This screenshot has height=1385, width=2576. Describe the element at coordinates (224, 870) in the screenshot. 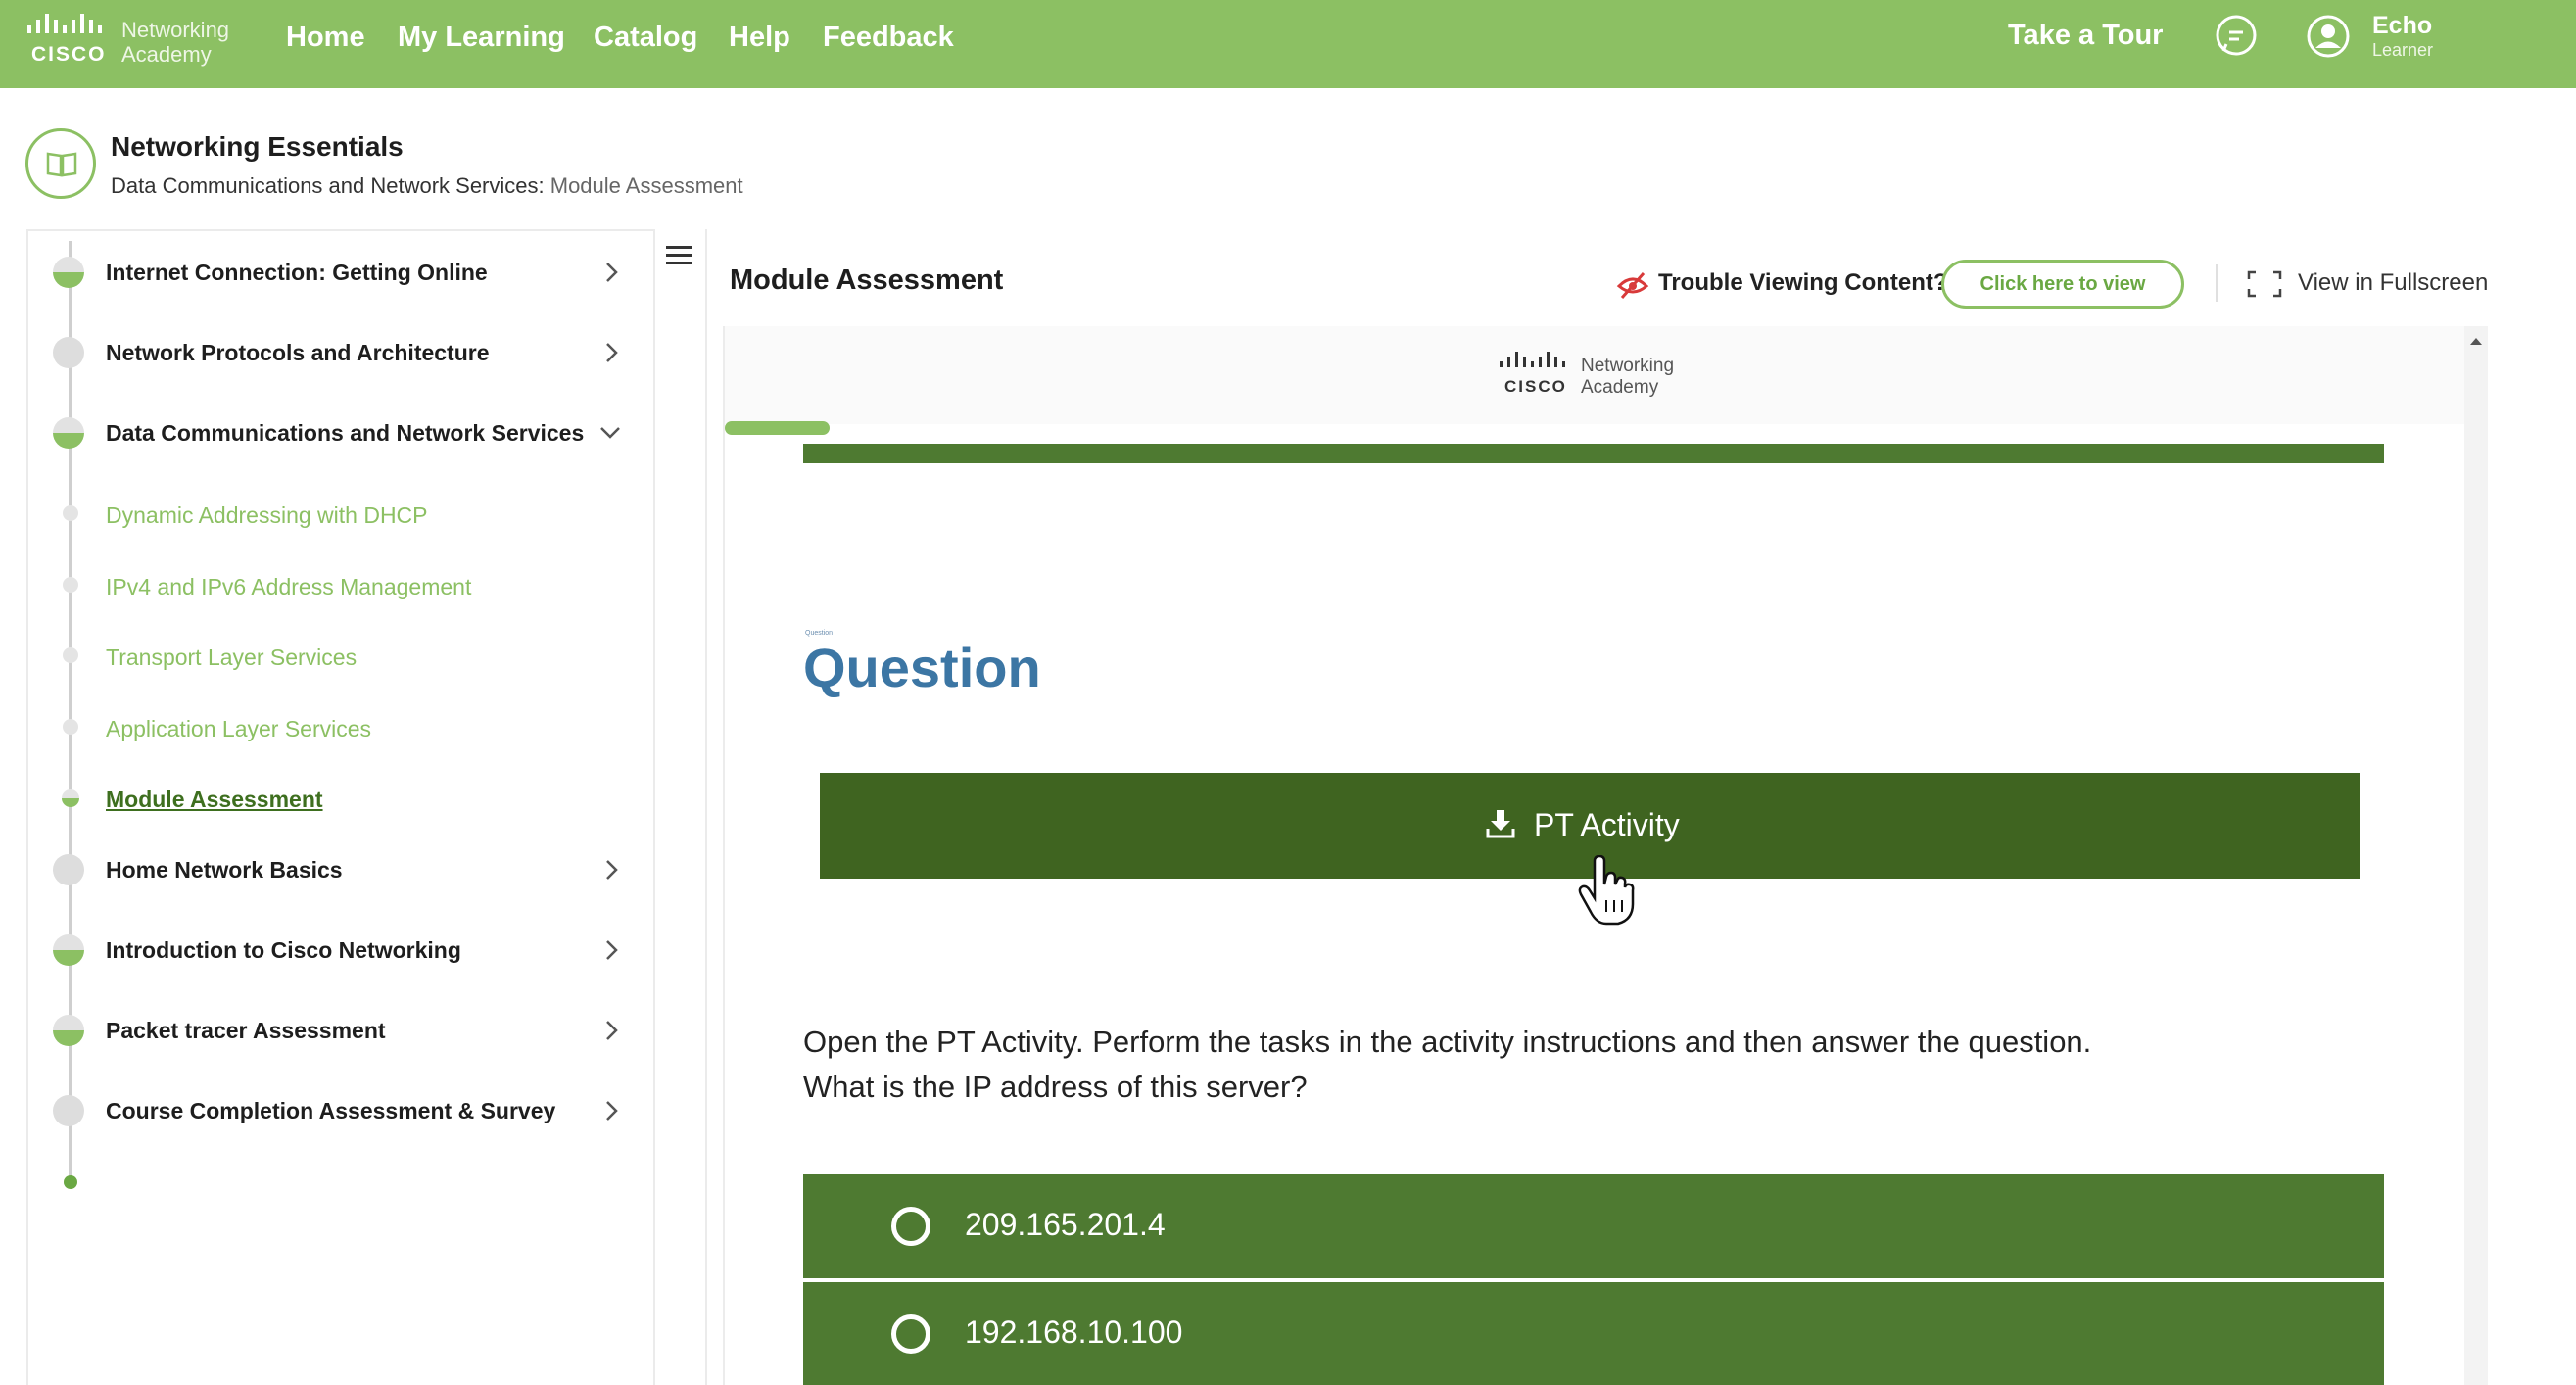

I see `sidebar-item-label: Home Network Basics` at that location.